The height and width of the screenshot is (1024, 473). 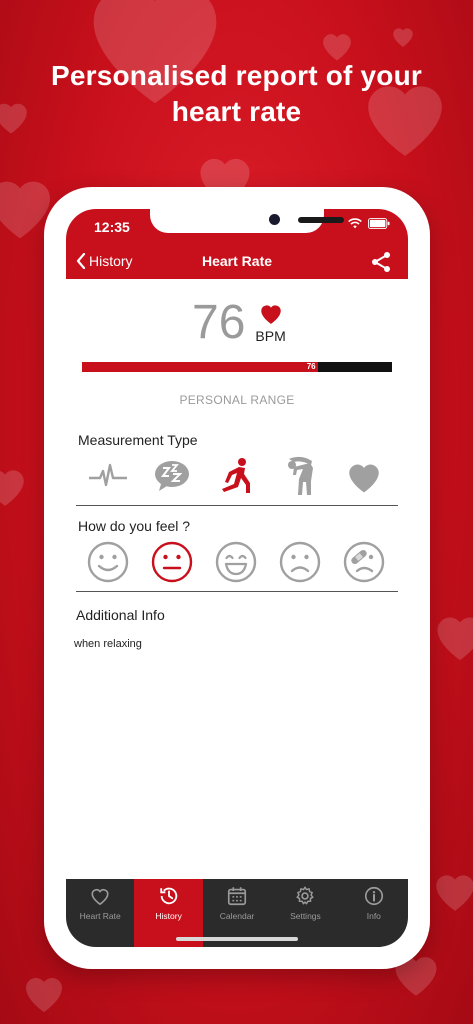 I want to click on bpm-unit: BPM, so click(x=270, y=336).